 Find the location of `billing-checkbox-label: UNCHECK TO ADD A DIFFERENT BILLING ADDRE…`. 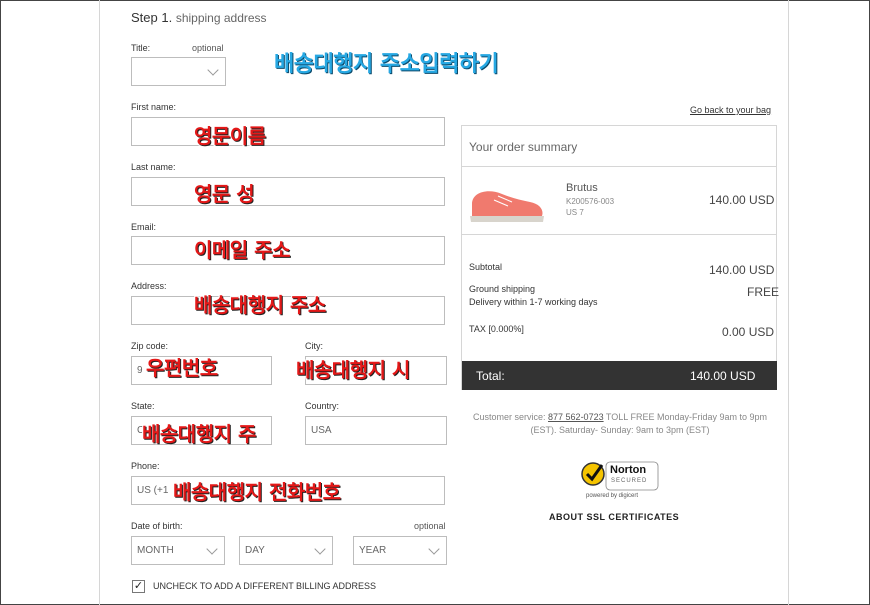

billing-checkbox-label: UNCHECK TO ADD A DIFFERENT BILLING ADDRE… is located at coordinates (264, 586).